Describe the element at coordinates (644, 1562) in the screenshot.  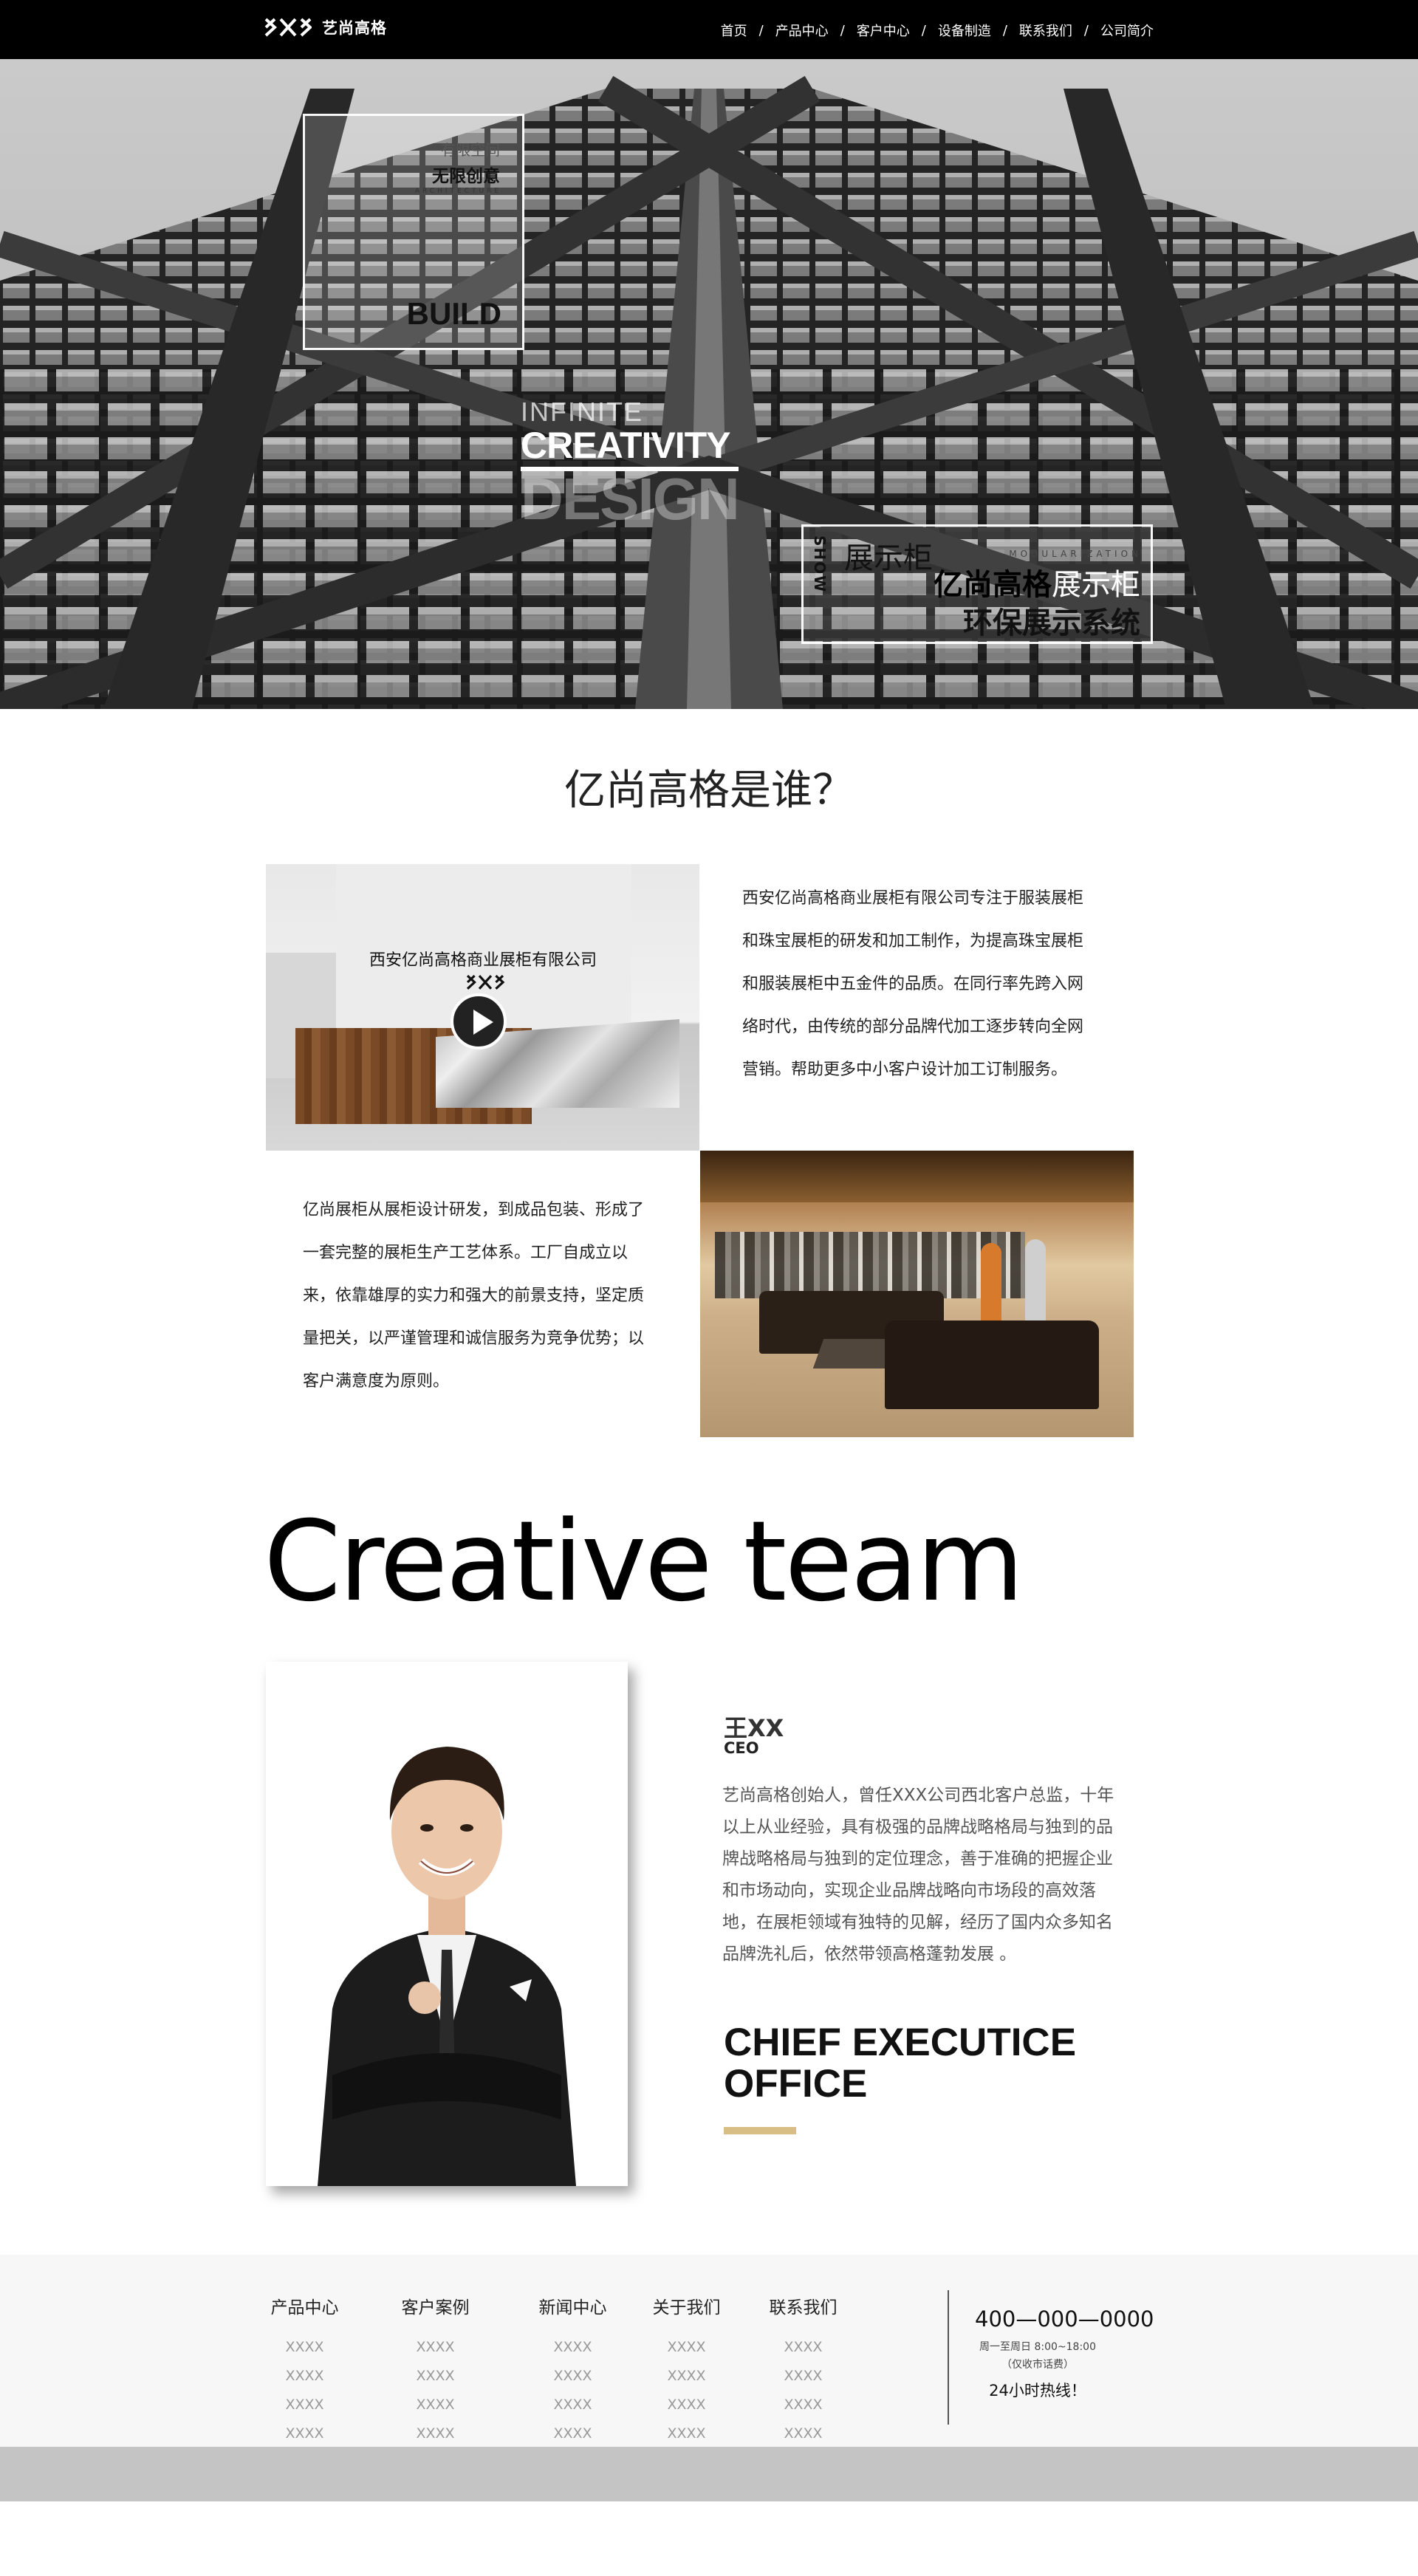
I see `team-heading: Creative team` at that location.